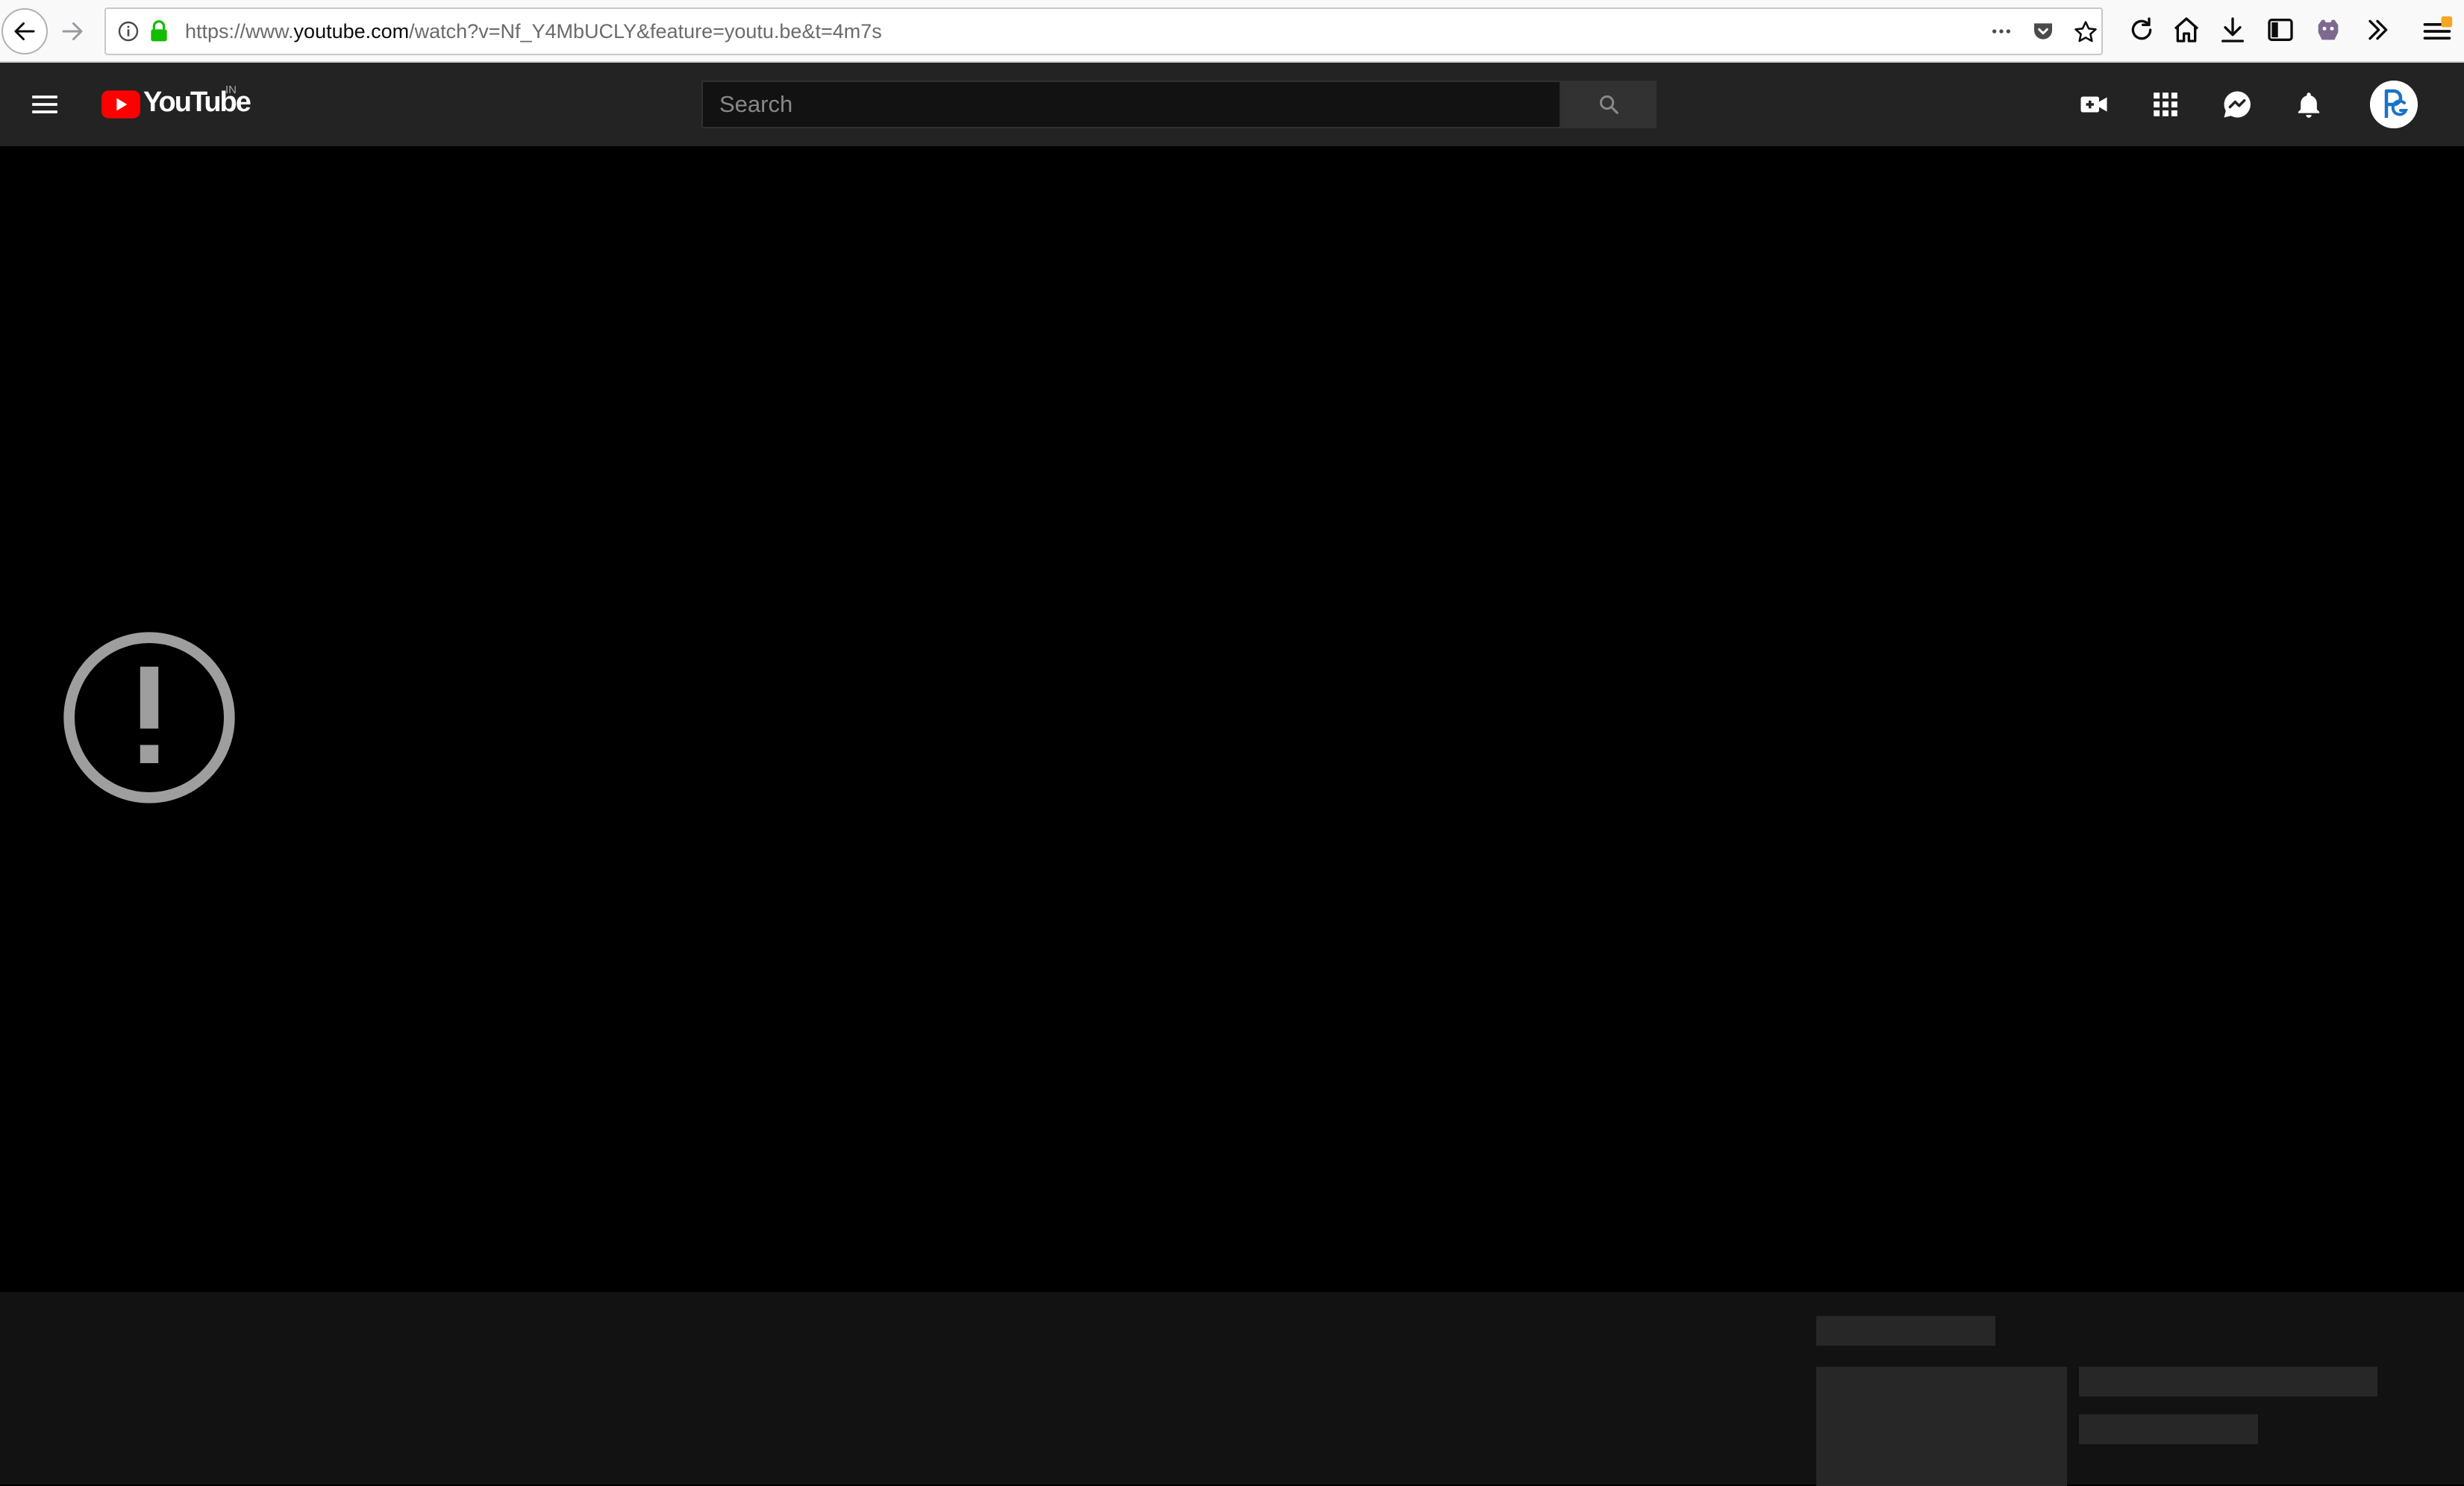 This screenshot has width=2464, height=1486. I want to click on create-video-button, so click(2093, 104).